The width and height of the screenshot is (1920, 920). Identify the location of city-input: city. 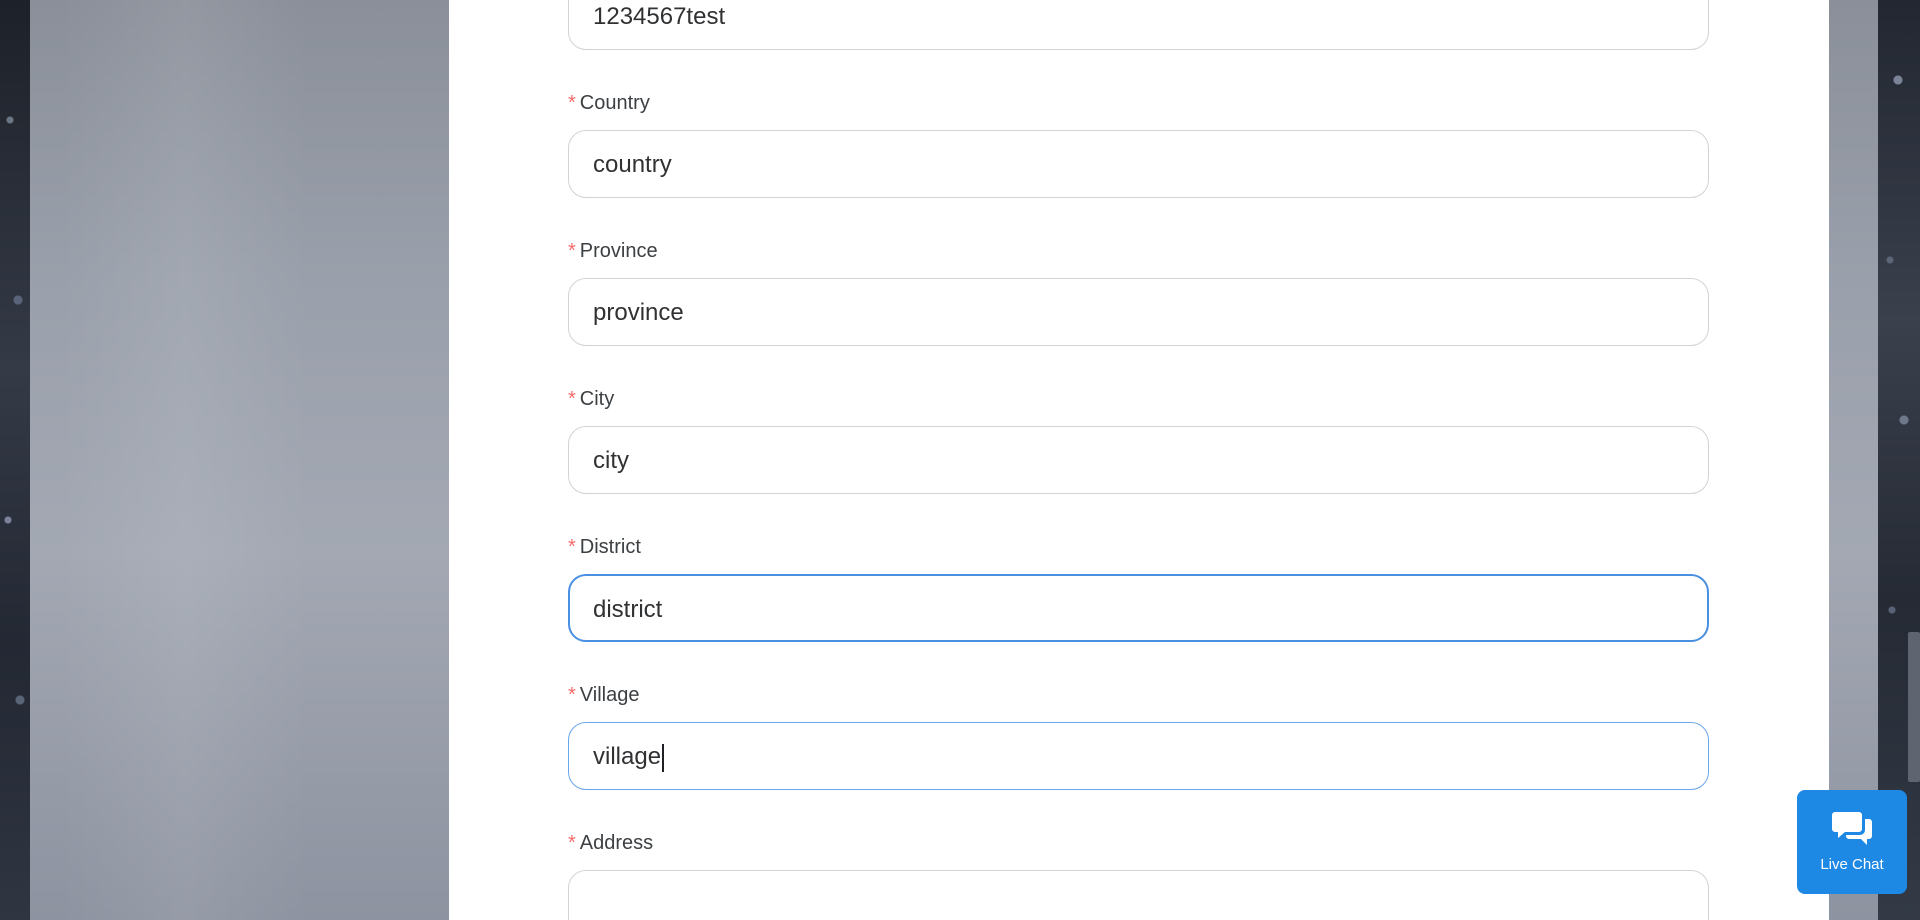
(1138, 460).